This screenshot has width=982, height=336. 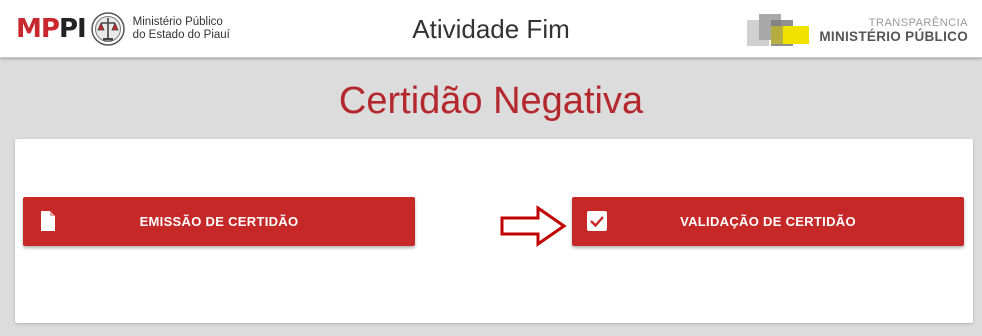 What do you see at coordinates (778, 30) in the screenshot?
I see `transparency-icon` at bounding box center [778, 30].